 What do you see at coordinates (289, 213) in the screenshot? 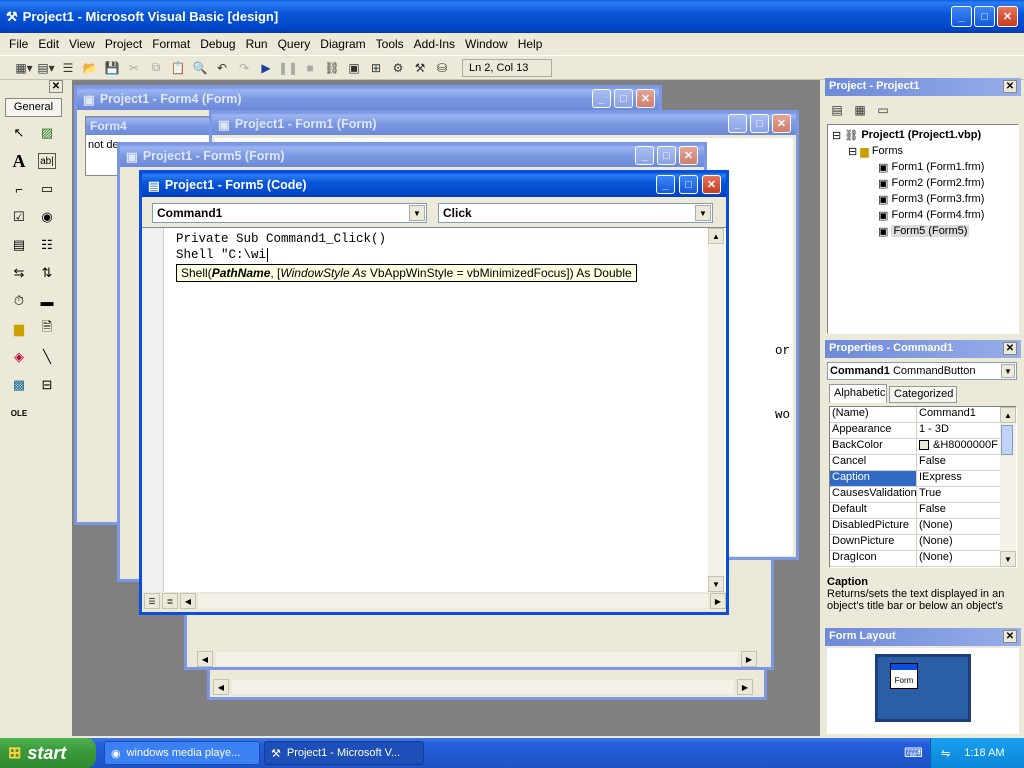
I see `object-combo: Command1 ▼` at bounding box center [289, 213].